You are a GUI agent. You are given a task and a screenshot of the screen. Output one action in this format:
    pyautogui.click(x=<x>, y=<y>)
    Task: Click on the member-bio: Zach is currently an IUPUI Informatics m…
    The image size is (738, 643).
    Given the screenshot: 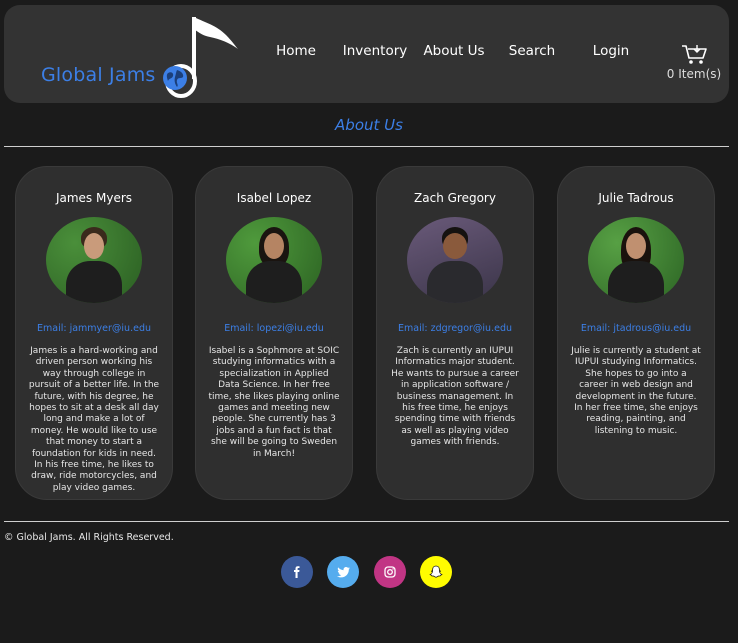 What is the action you would take?
    pyautogui.click(x=455, y=397)
    